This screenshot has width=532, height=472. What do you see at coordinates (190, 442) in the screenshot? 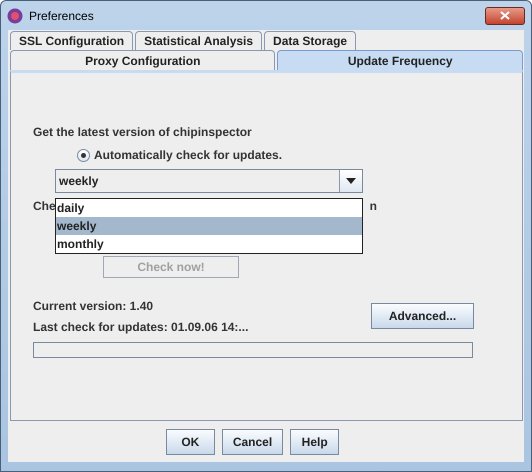
I see `dialog-button: OK` at bounding box center [190, 442].